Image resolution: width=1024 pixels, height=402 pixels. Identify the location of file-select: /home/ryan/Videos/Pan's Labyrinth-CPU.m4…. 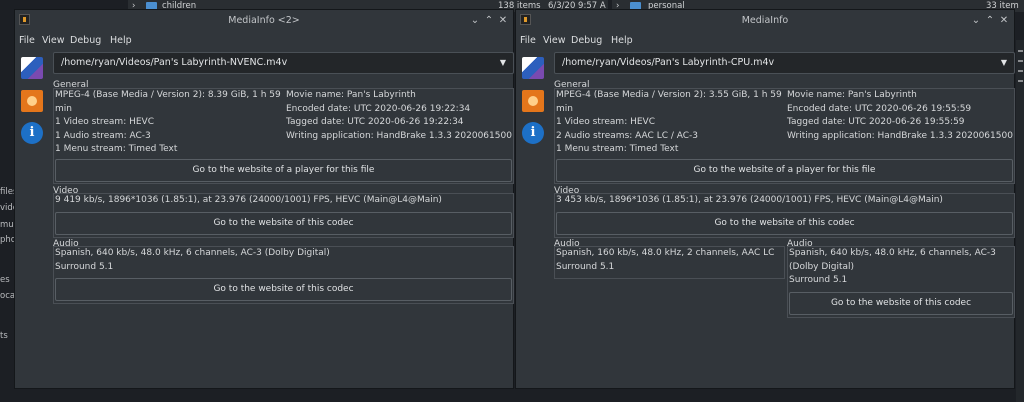
(784, 63).